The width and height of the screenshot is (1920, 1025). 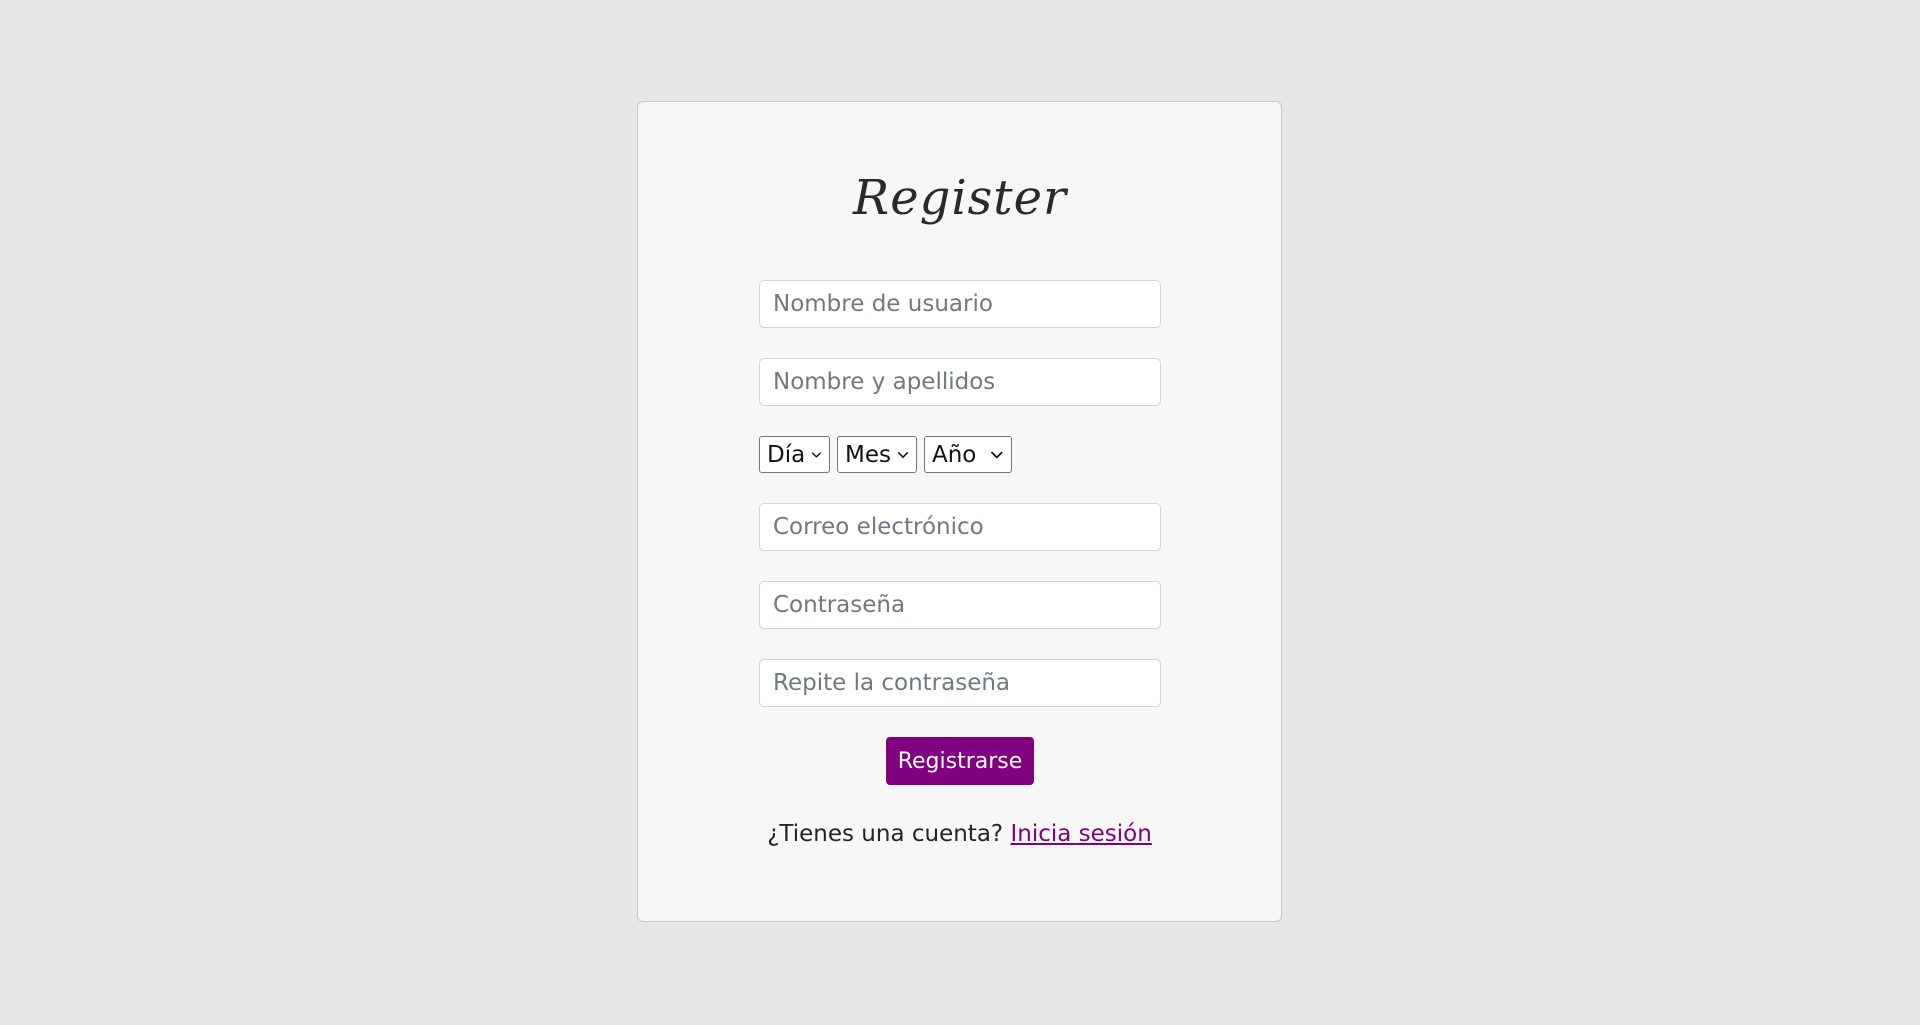 What do you see at coordinates (954, 454) in the screenshot?
I see `year-select-label: Año` at bounding box center [954, 454].